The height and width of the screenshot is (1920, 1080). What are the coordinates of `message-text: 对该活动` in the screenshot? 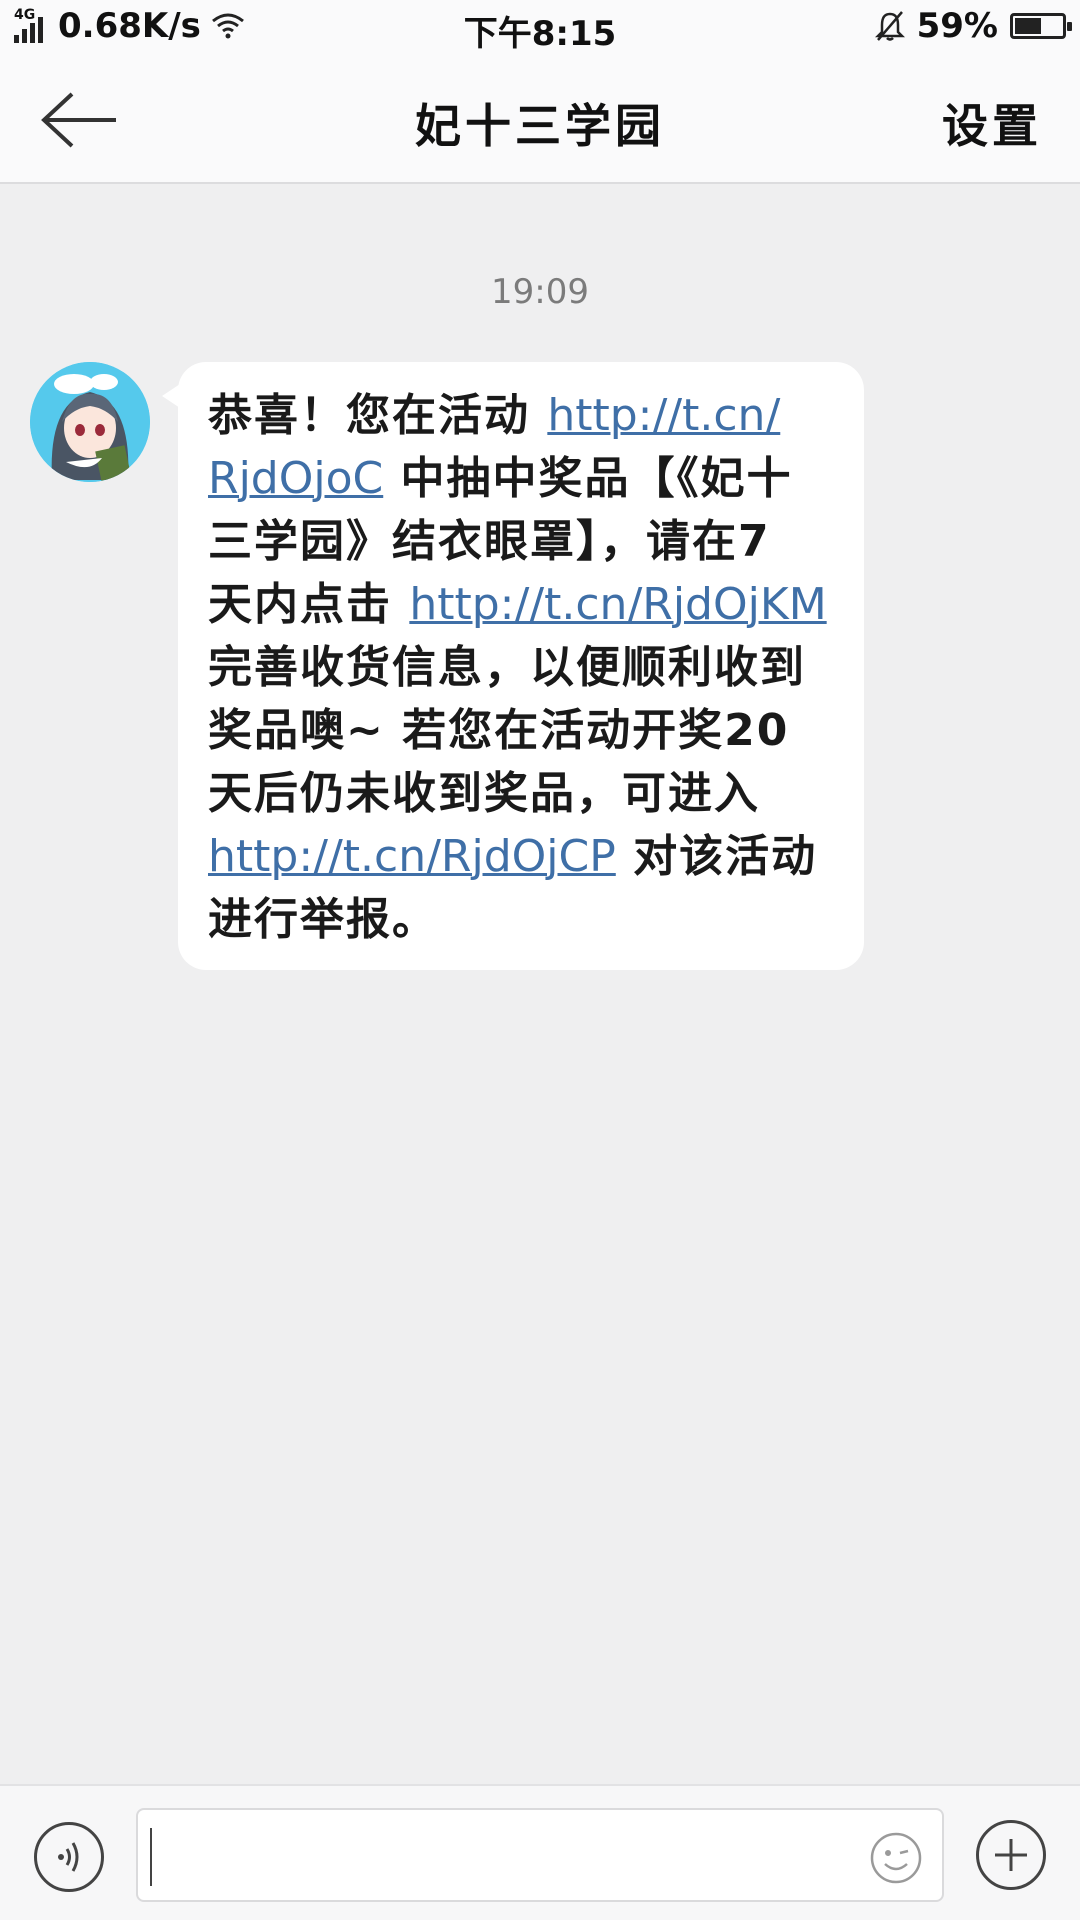 It's located at (716, 856).